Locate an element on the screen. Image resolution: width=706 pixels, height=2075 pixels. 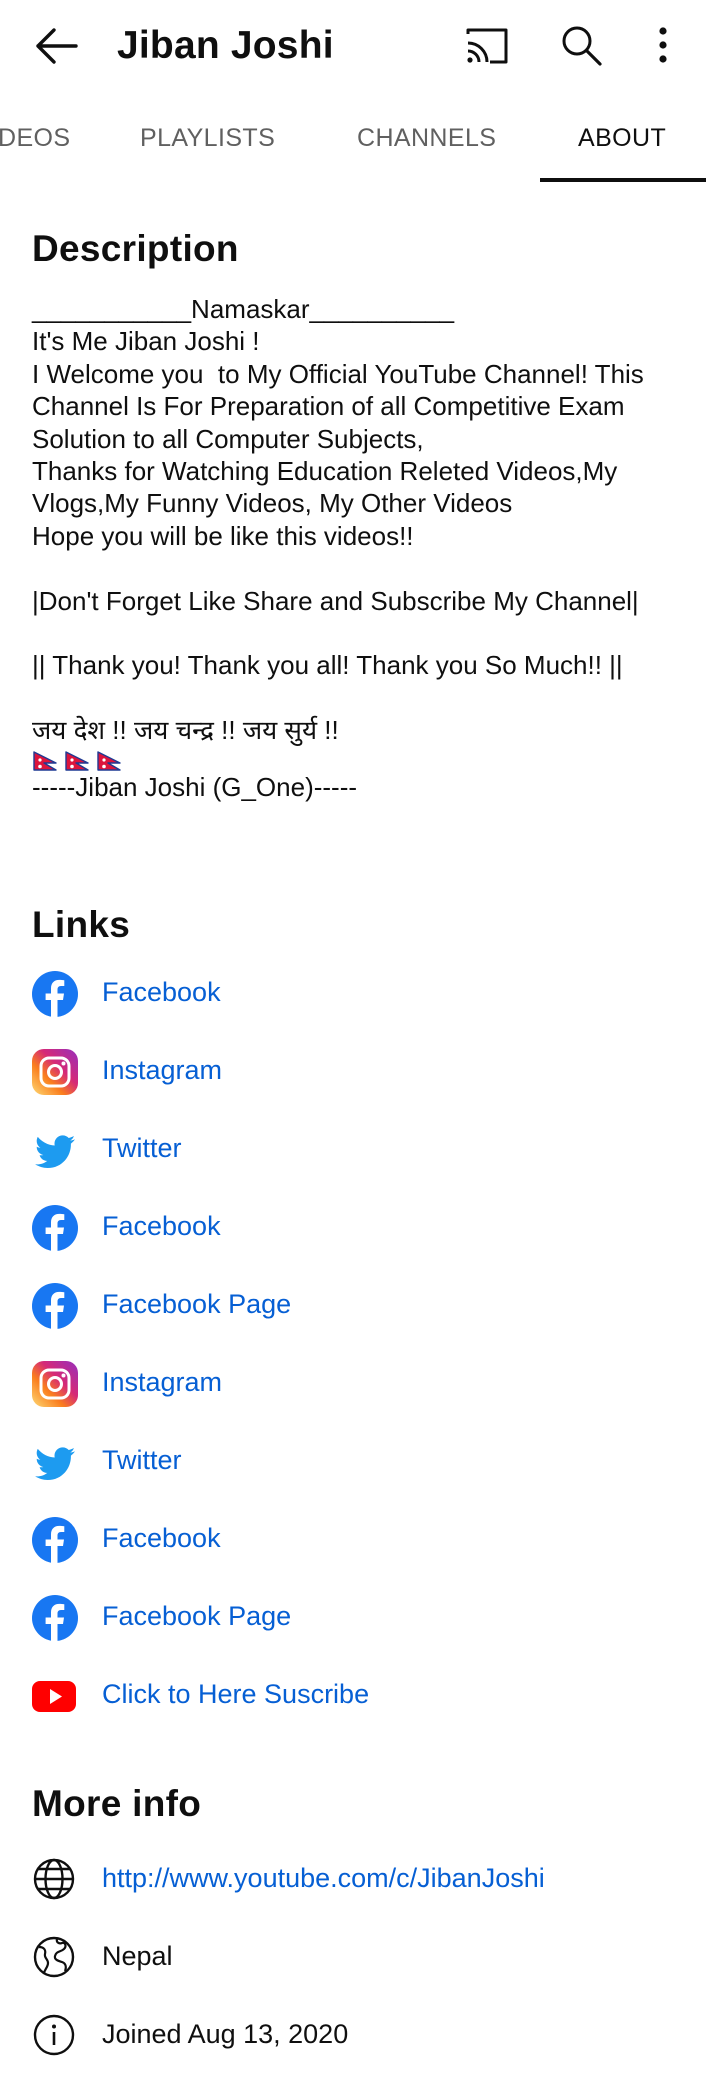
country-label: Nepal is located at coordinates (137, 1956).